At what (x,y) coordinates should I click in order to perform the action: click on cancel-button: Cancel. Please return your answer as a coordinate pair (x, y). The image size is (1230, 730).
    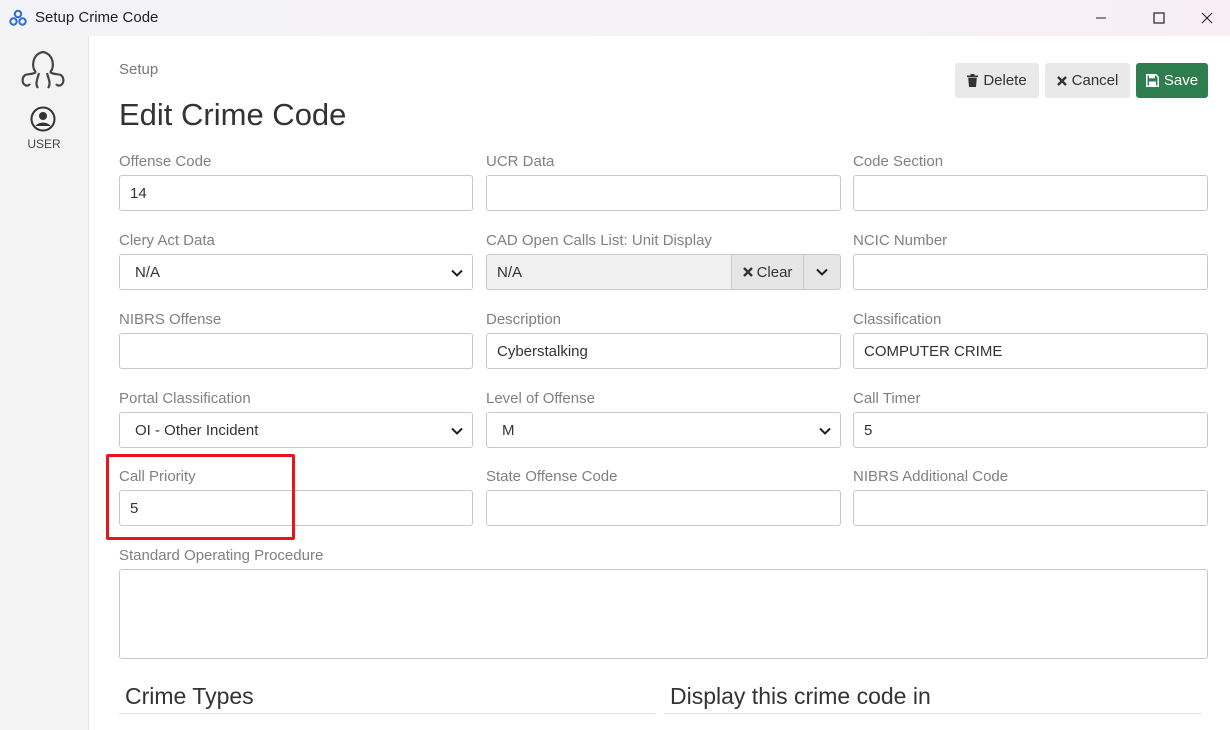
    Looking at the image, I should click on (1087, 80).